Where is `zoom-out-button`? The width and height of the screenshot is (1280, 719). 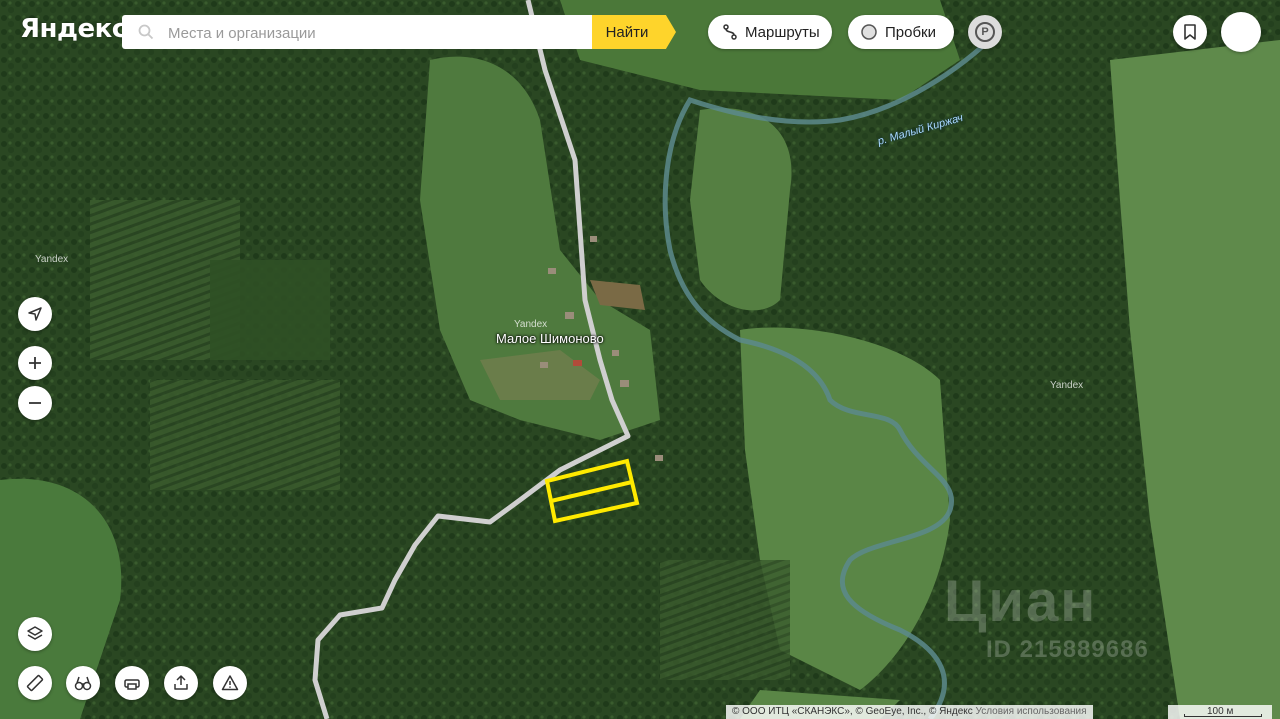 zoom-out-button is located at coordinates (35, 403).